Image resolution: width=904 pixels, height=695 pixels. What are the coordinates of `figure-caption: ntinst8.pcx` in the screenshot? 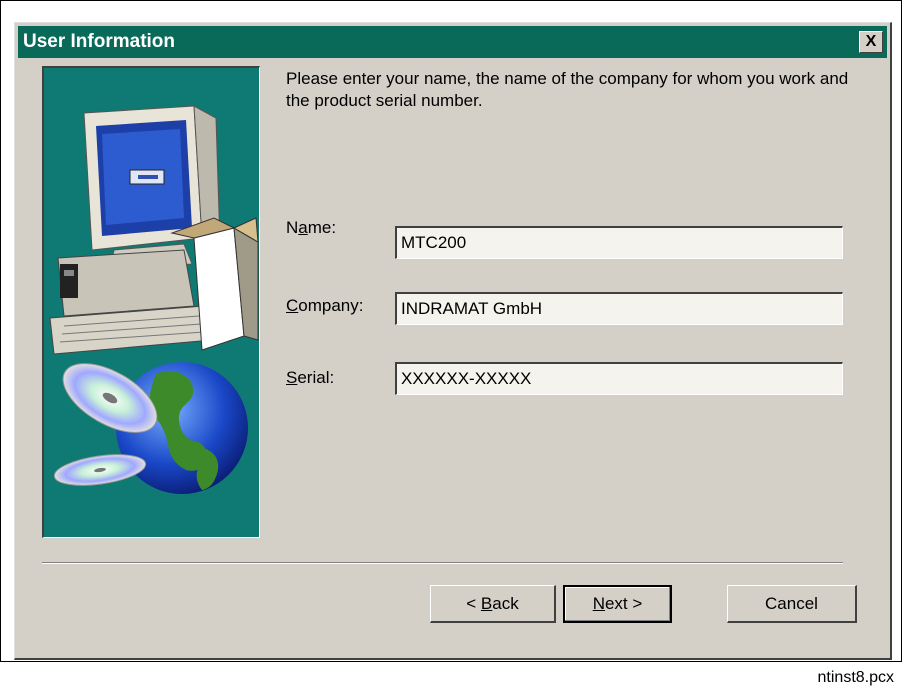 It's located at (855, 677).